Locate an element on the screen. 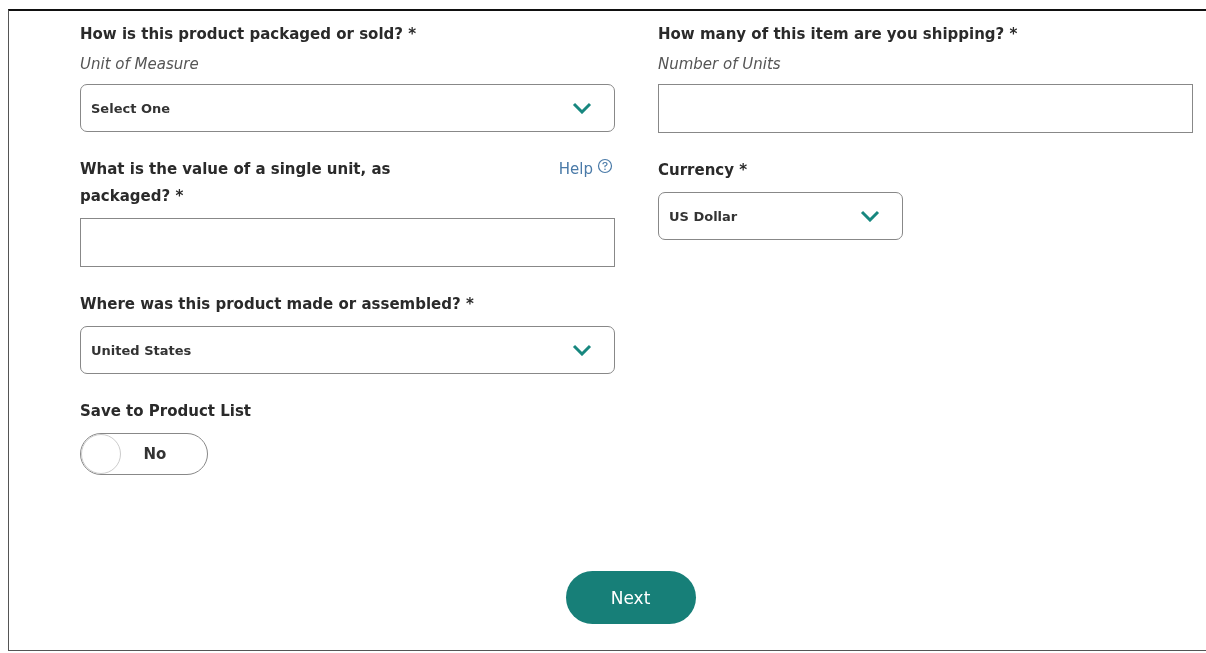  field-label: Currency * is located at coordinates (703, 170).